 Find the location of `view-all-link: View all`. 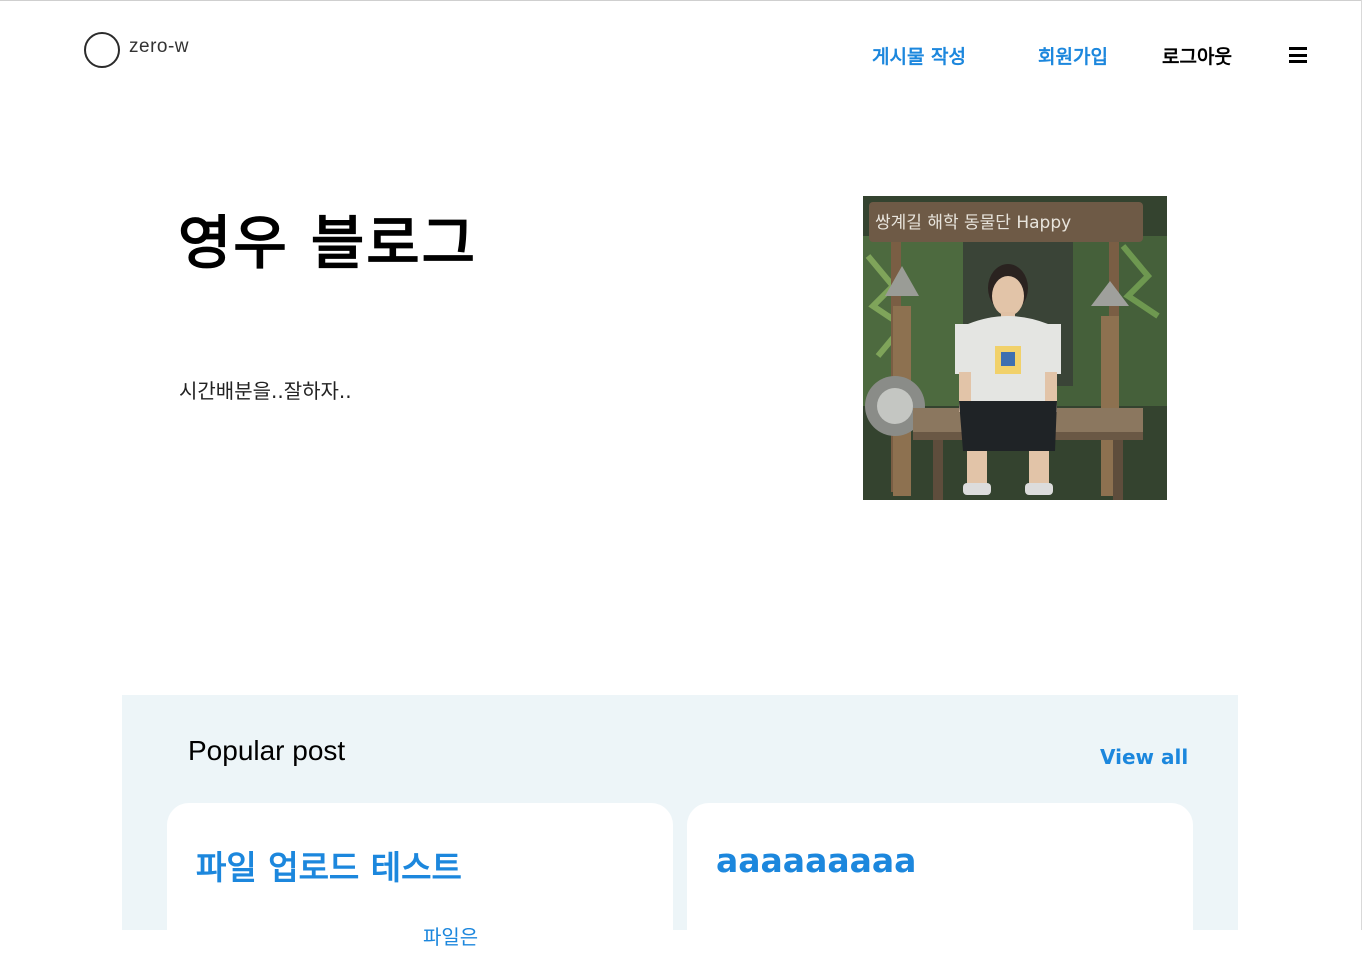

view-all-link: View all is located at coordinates (1144, 757).